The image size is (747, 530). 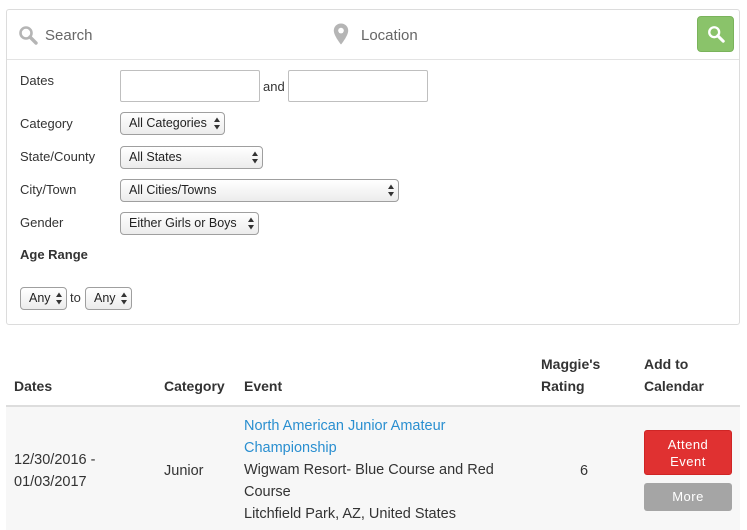 What do you see at coordinates (571, 364) in the screenshot?
I see `column-header-rating-line1: Maggie's` at bounding box center [571, 364].